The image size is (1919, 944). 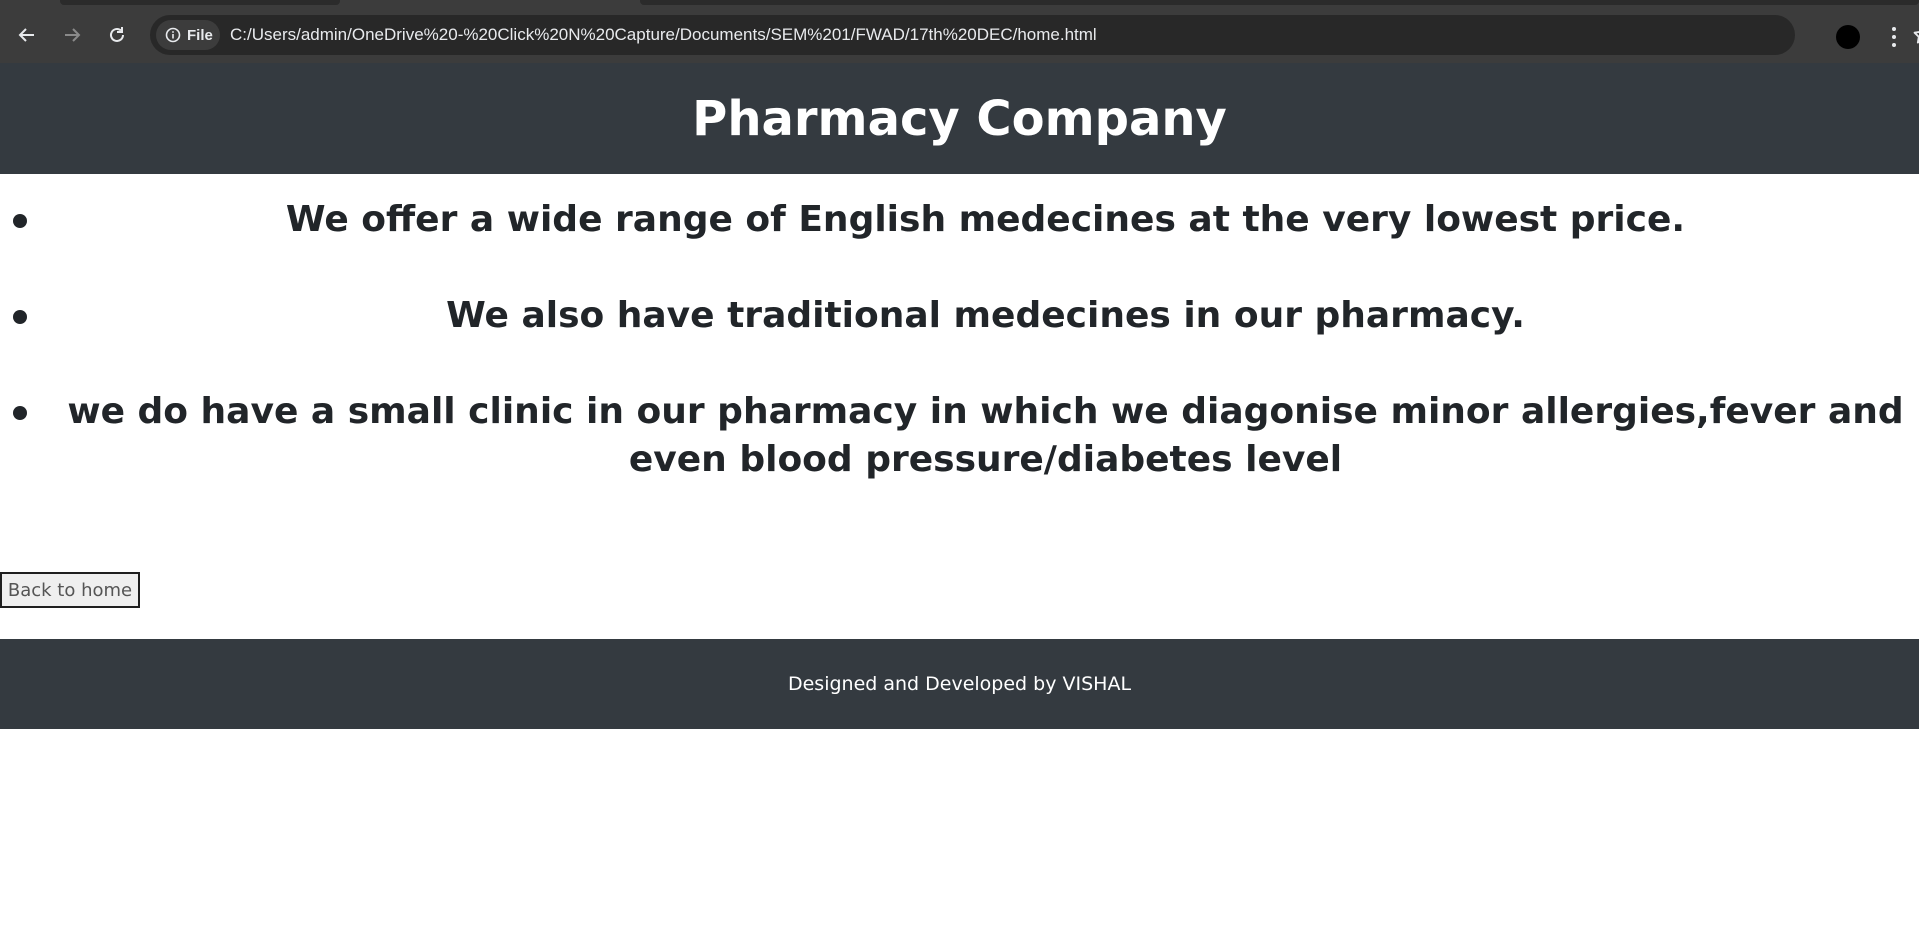 I want to click on site-chip-label: File, so click(x=200, y=35).